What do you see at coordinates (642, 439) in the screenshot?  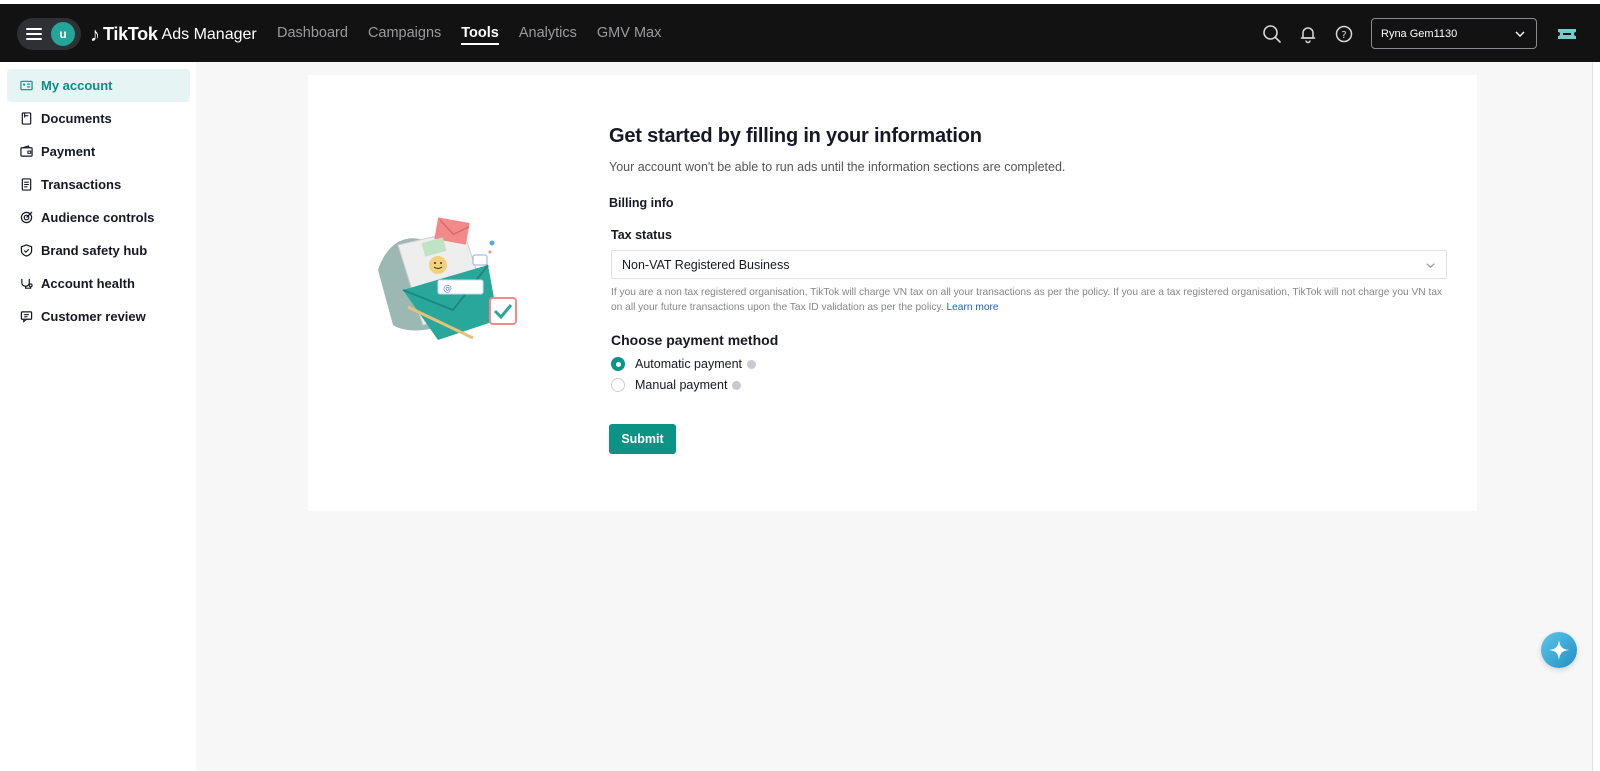 I see `submit-button: Submit` at bounding box center [642, 439].